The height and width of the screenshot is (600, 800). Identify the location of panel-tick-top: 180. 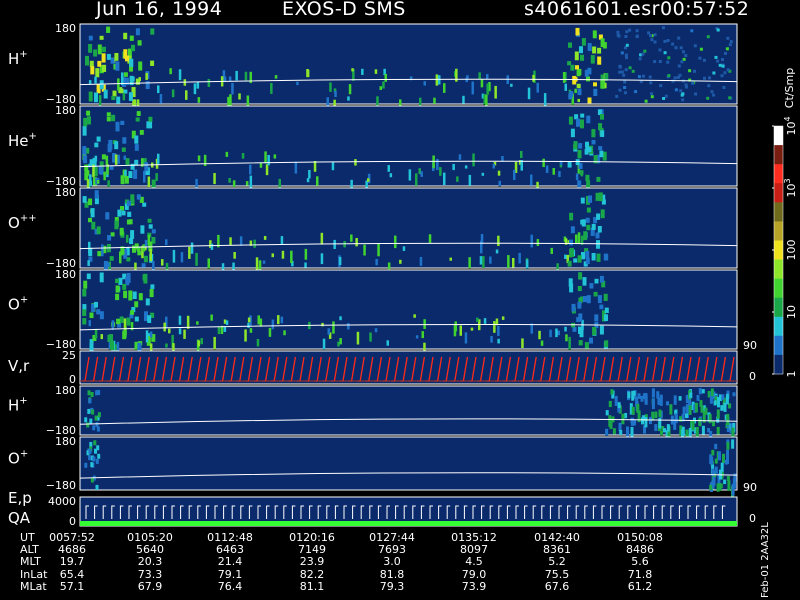
(65, 390).